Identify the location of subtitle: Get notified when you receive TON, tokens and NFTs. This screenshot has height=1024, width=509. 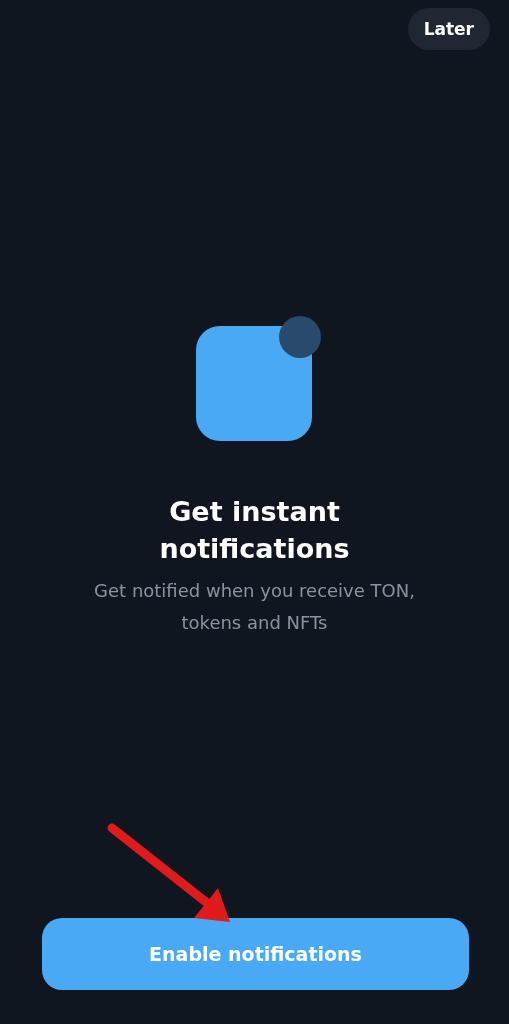
(254, 607).